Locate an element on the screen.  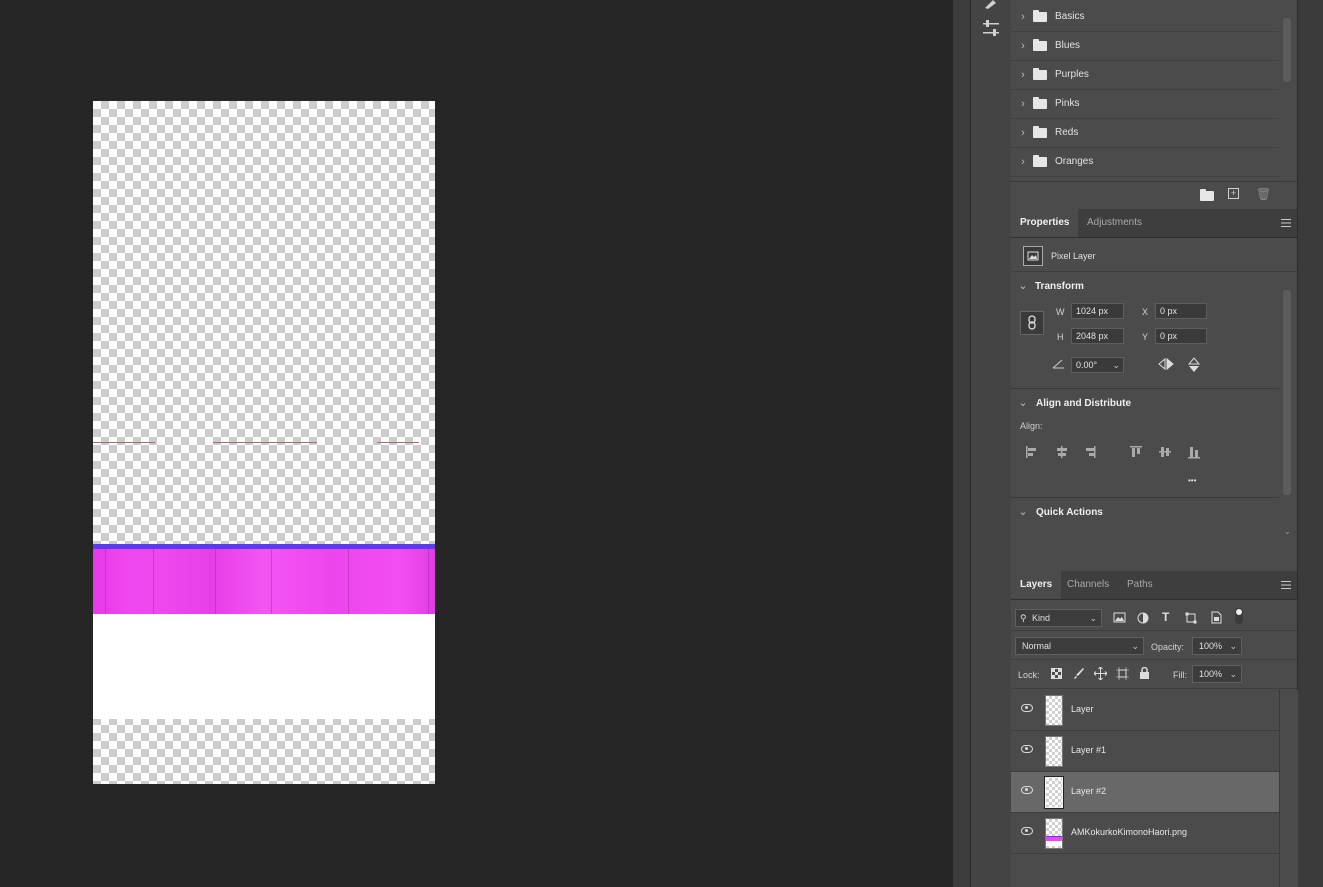
more-options-icon: ••• is located at coordinates (1192, 480).